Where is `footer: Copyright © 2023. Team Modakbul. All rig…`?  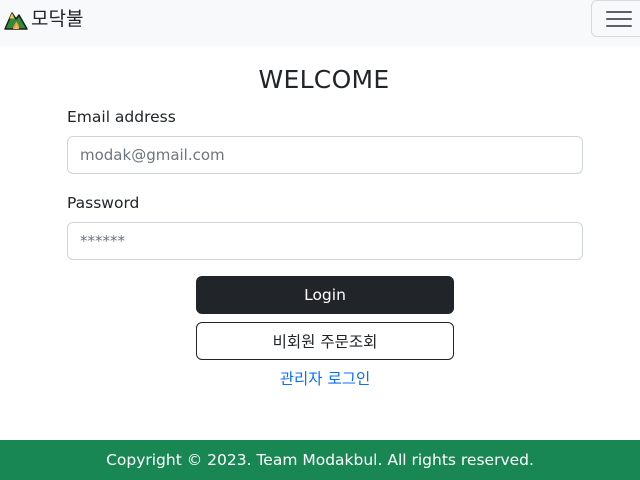 footer: Copyright © 2023. Team Modakbul. All rig… is located at coordinates (320, 460).